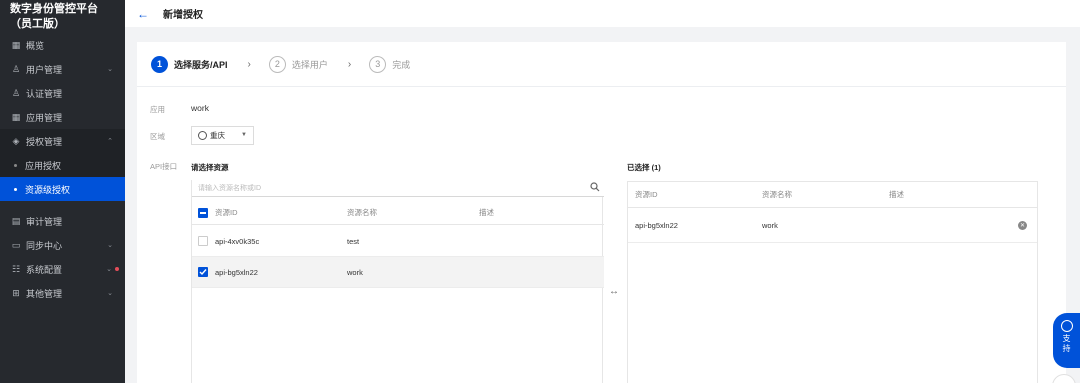 The height and width of the screenshot is (383, 1080). What do you see at coordinates (401, 64) in the screenshot?
I see `step-label: 完成` at bounding box center [401, 64].